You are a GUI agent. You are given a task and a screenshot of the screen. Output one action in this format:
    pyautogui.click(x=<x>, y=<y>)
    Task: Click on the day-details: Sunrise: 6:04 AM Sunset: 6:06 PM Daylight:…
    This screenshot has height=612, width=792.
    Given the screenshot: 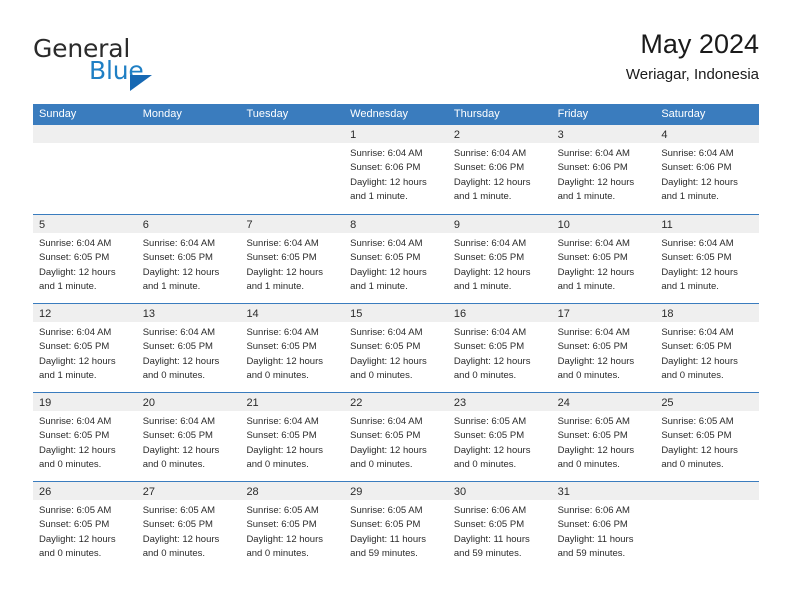 What is the action you would take?
    pyautogui.click(x=500, y=173)
    